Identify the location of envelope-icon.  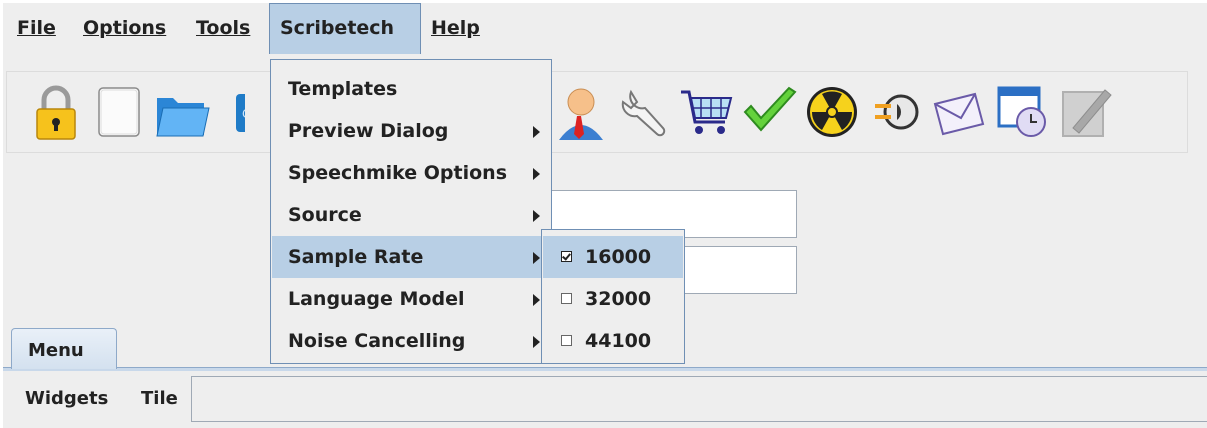
(959, 114).